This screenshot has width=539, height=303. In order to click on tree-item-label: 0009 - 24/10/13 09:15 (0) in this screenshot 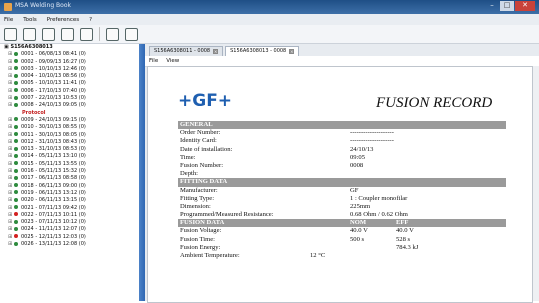, I will do `click(53, 119)`.